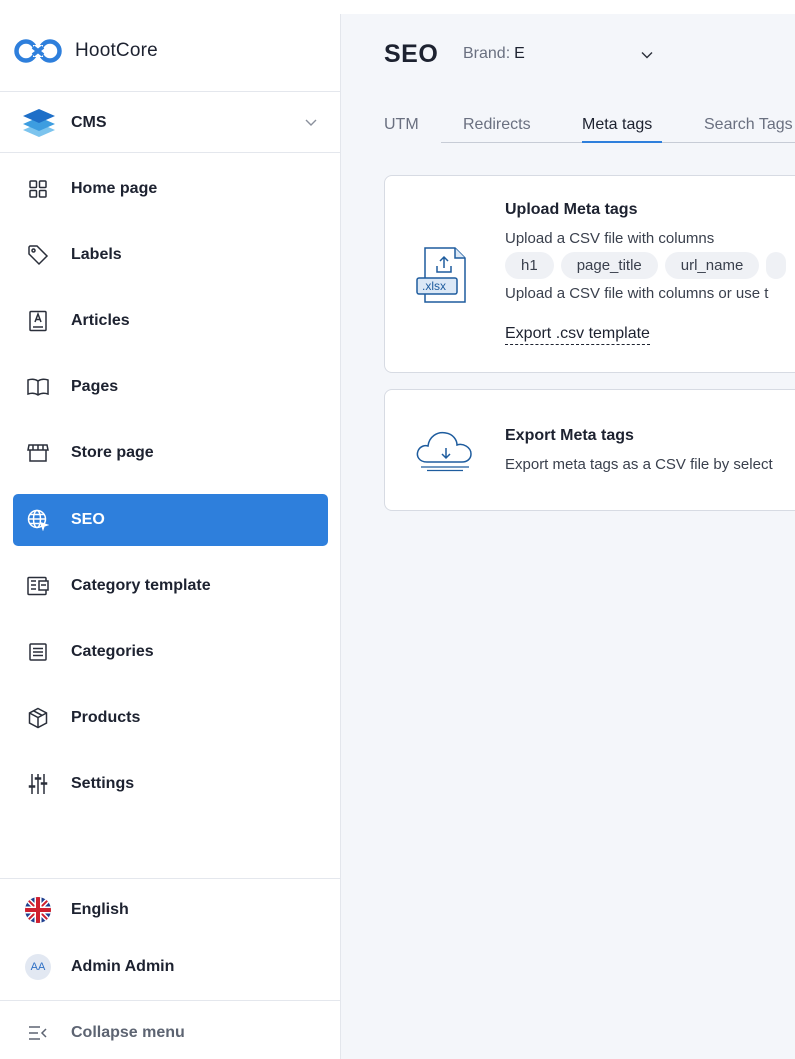  I want to click on sidebar-item-pages: Pages, so click(170, 387).